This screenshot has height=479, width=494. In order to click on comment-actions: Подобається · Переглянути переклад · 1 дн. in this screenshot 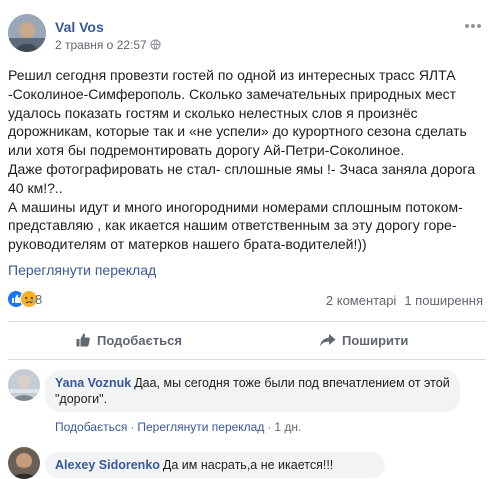, I will do `click(178, 427)`.